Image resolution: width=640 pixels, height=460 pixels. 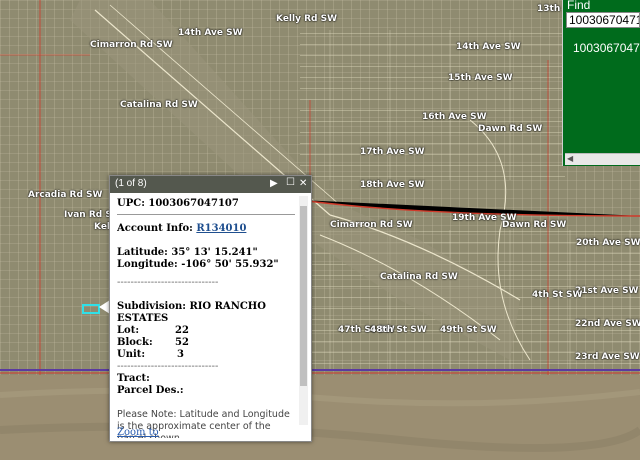 What do you see at coordinates (182, 330) in the screenshot?
I see `lot-value: 22` at bounding box center [182, 330].